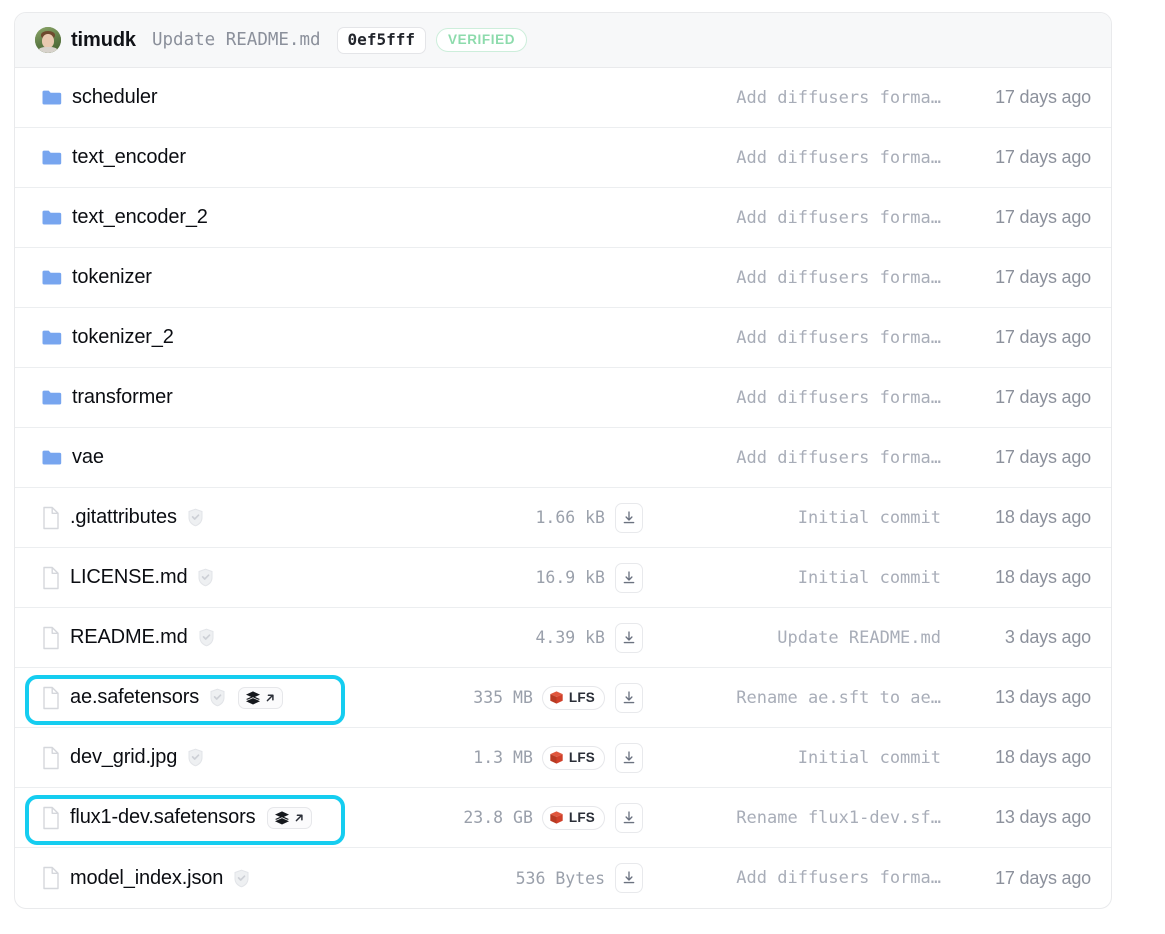 The image size is (1165, 934). Describe the element at coordinates (1043, 697) in the screenshot. I see `row-commit-date: 13 days ago` at that location.